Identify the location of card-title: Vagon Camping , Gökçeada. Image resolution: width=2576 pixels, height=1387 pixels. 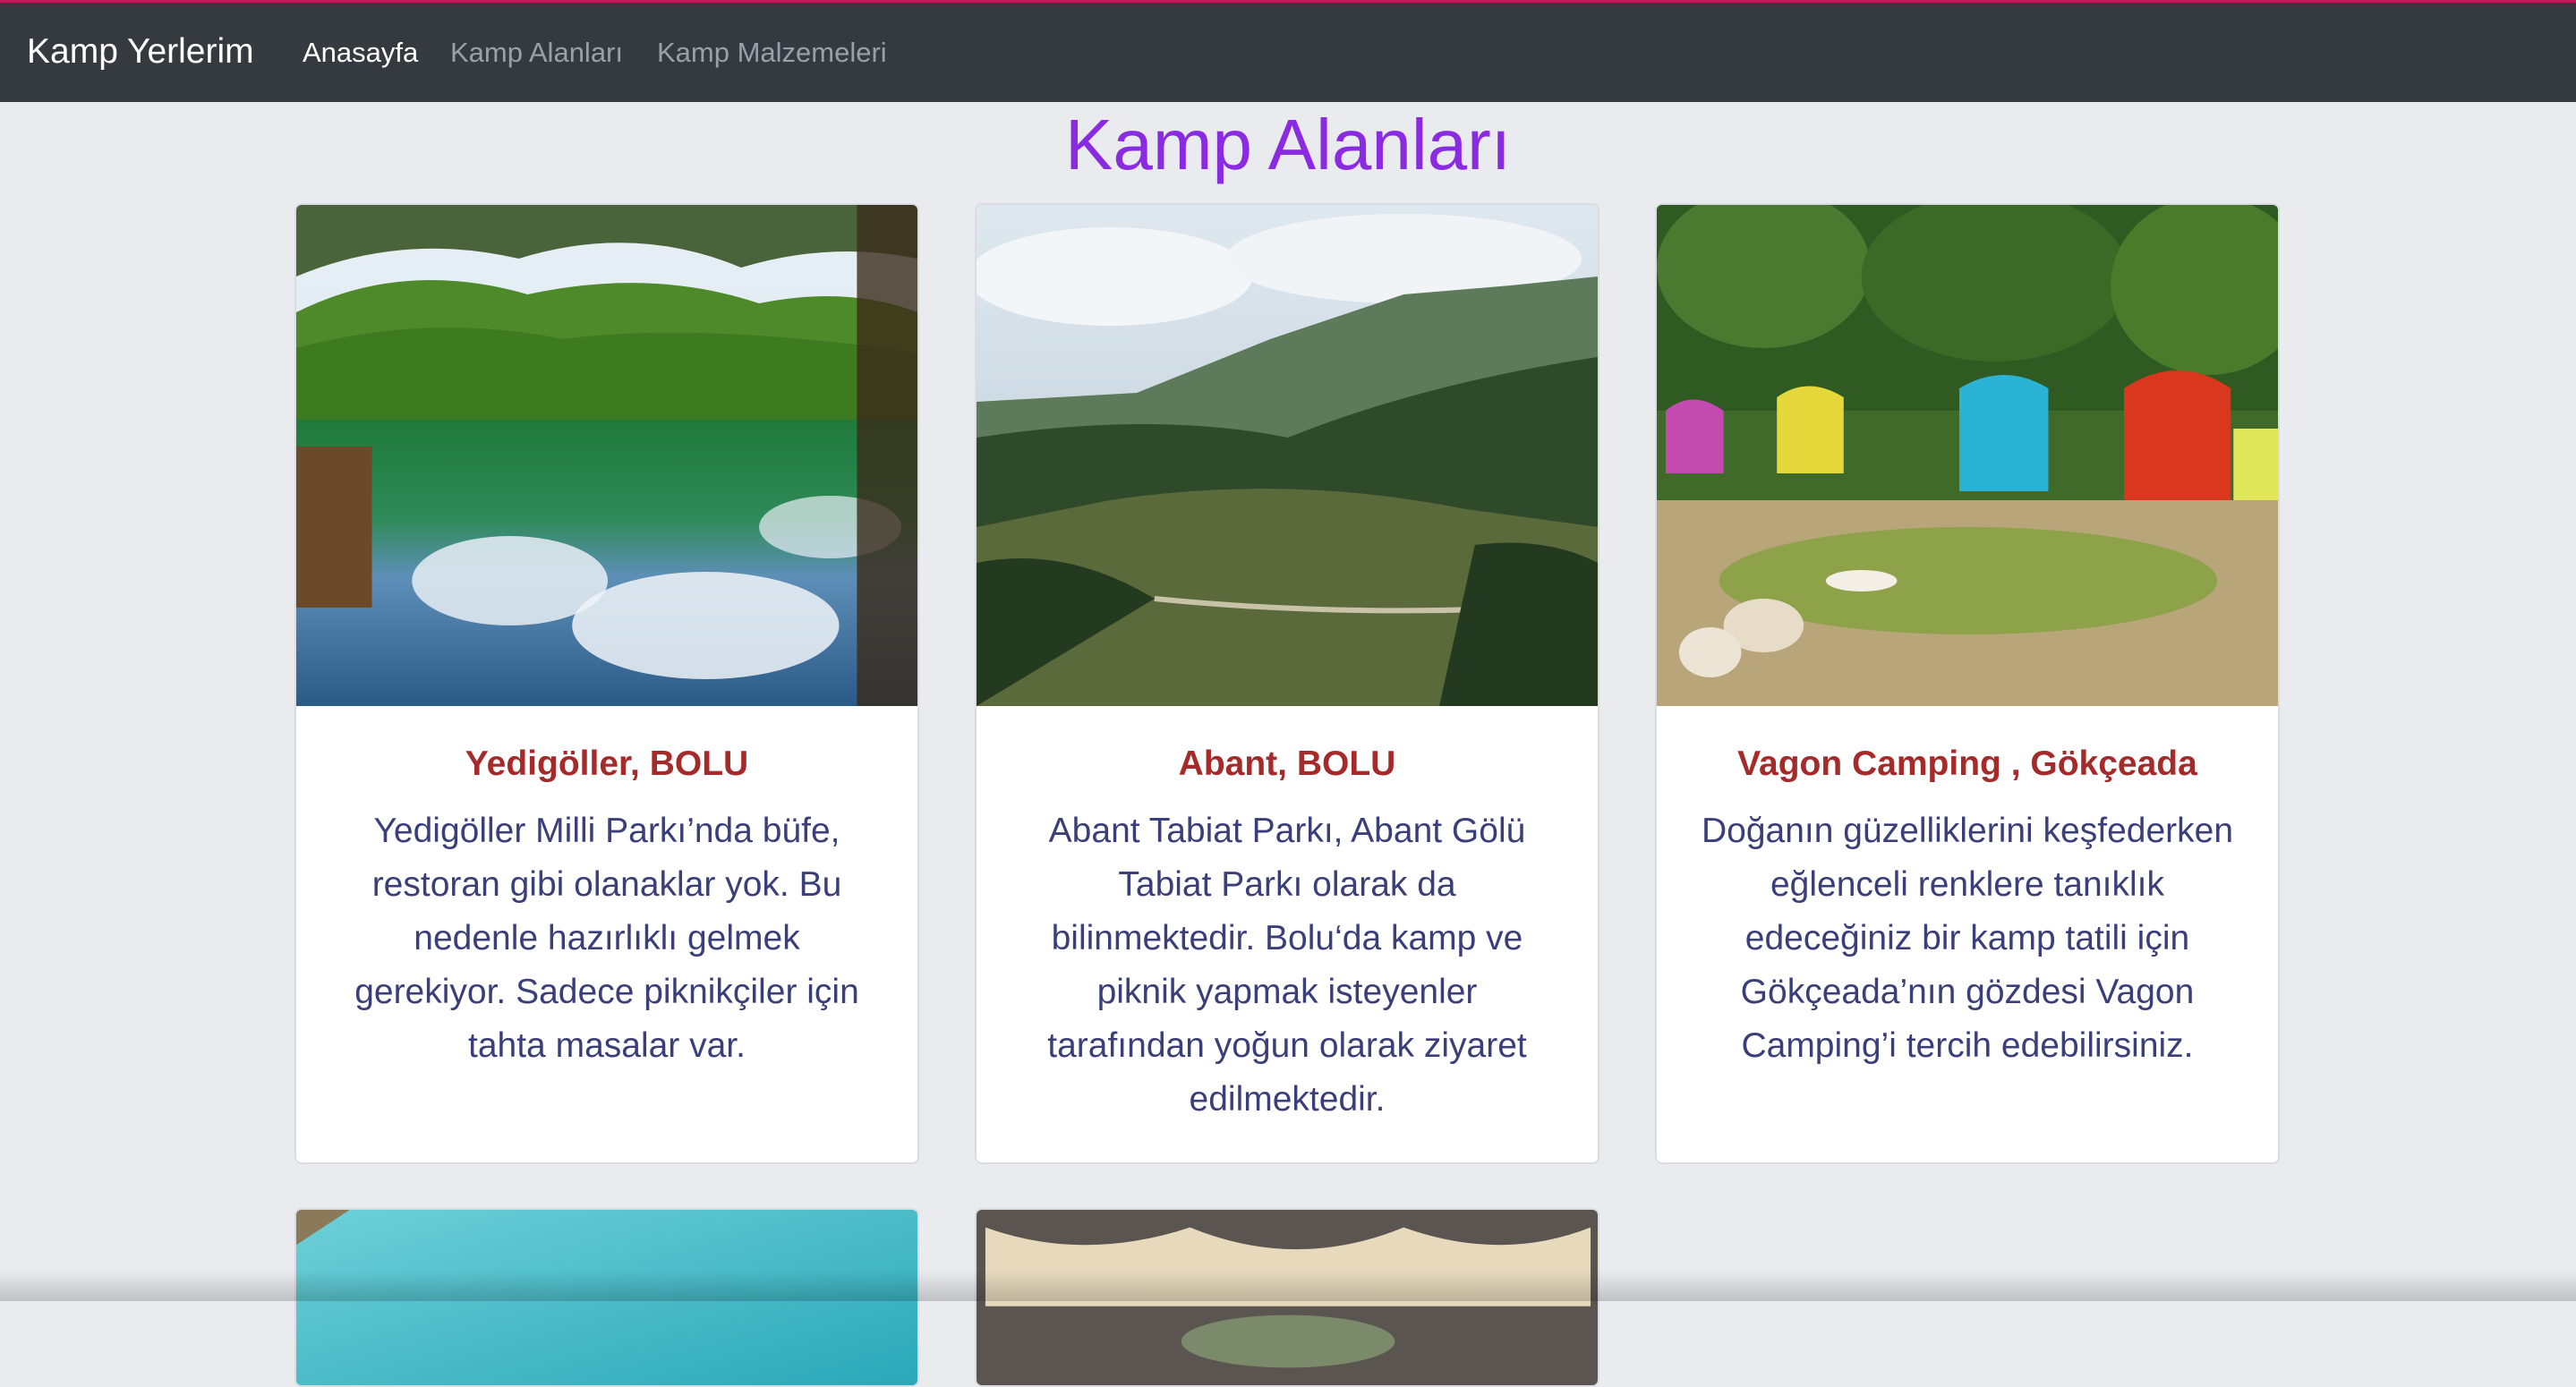
(1967, 764).